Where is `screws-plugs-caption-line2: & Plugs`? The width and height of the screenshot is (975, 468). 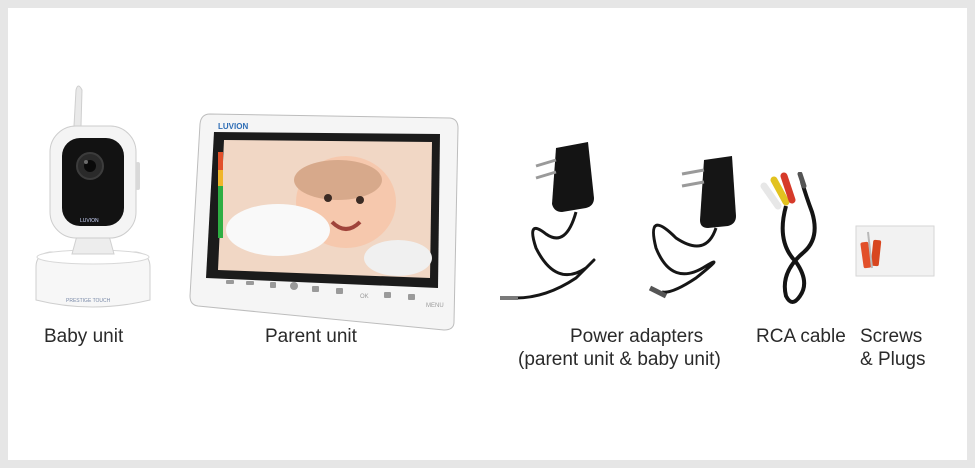 screws-plugs-caption-line2: & Plugs is located at coordinates (893, 359).